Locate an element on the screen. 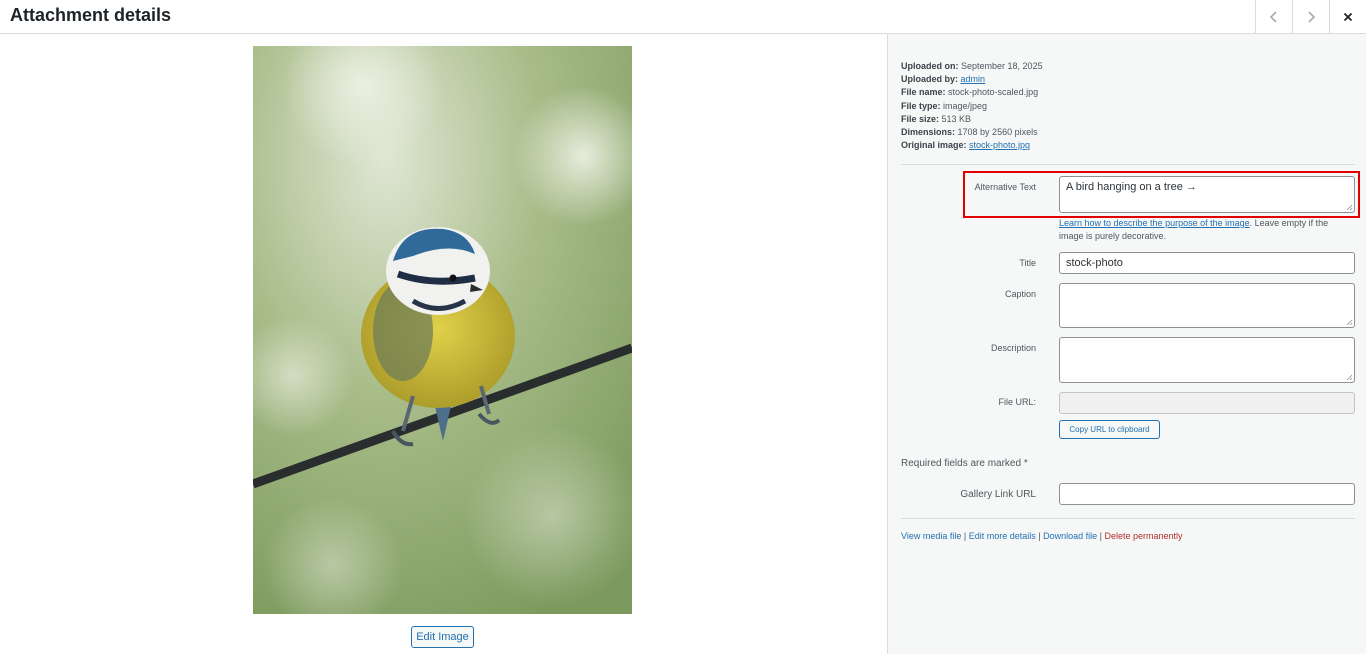 This screenshot has width=1366, height=654. caption-label: Caption is located at coordinates (1020, 294).